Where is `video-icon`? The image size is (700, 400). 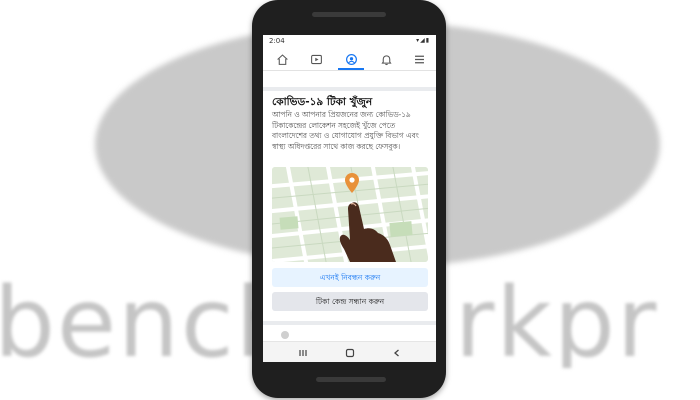 video-icon is located at coordinates (316, 59).